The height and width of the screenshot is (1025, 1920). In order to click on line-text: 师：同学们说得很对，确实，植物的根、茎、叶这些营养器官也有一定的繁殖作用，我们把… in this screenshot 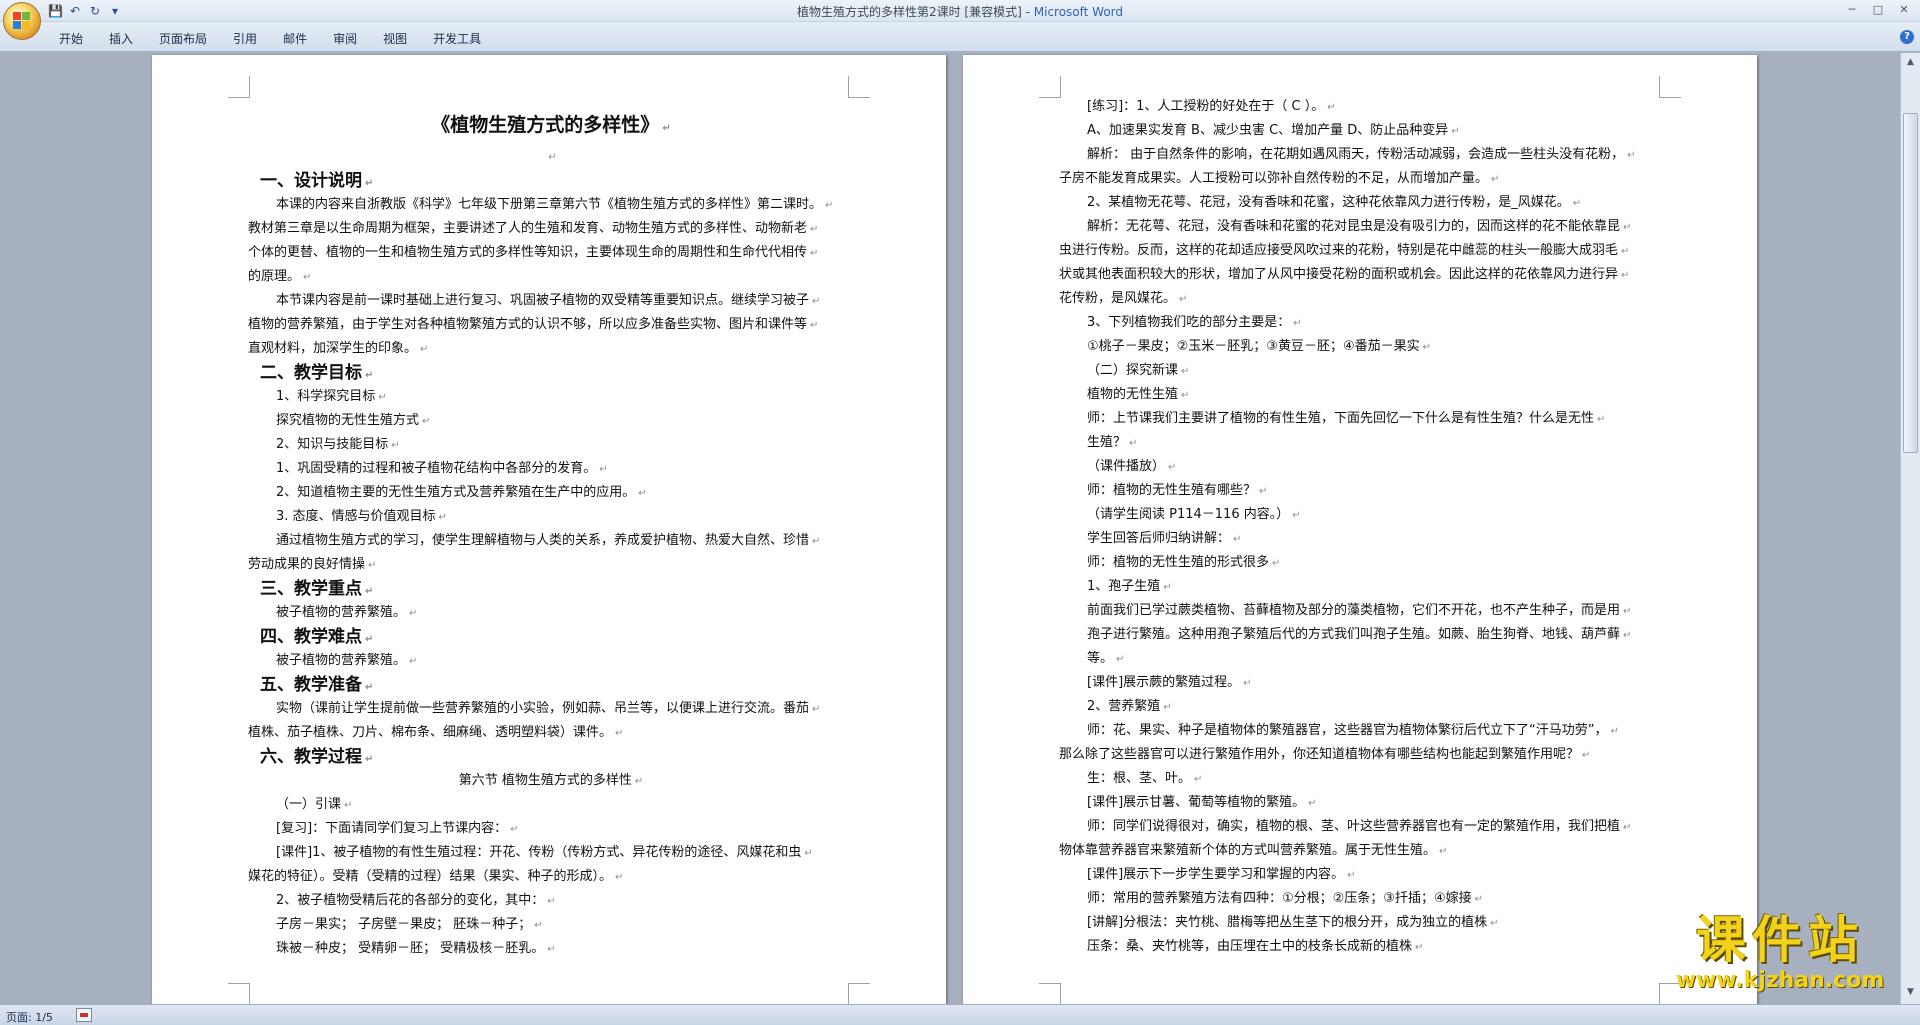, I will do `click(1354, 826)`.